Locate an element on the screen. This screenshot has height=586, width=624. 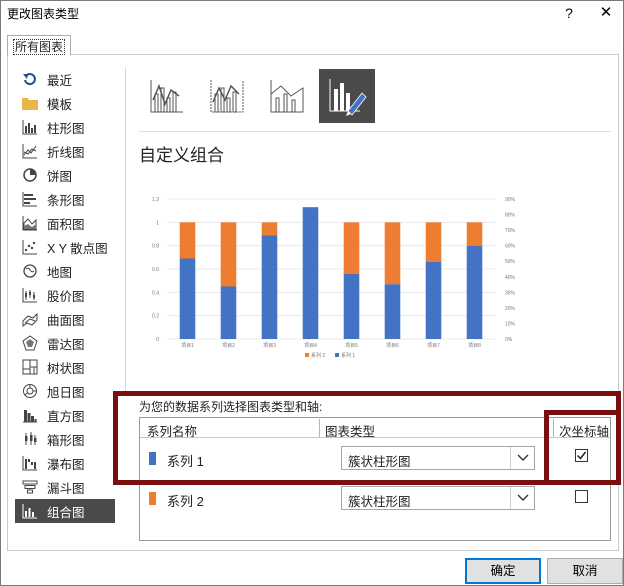
sidebar-item-combo: 组合图 is located at coordinates (65, 511).